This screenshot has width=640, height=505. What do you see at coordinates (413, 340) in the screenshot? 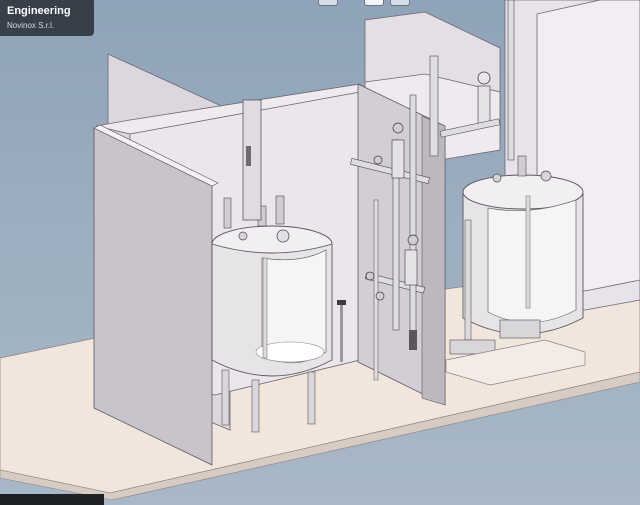
I see `control-panel` at bounding box center [413, 340].